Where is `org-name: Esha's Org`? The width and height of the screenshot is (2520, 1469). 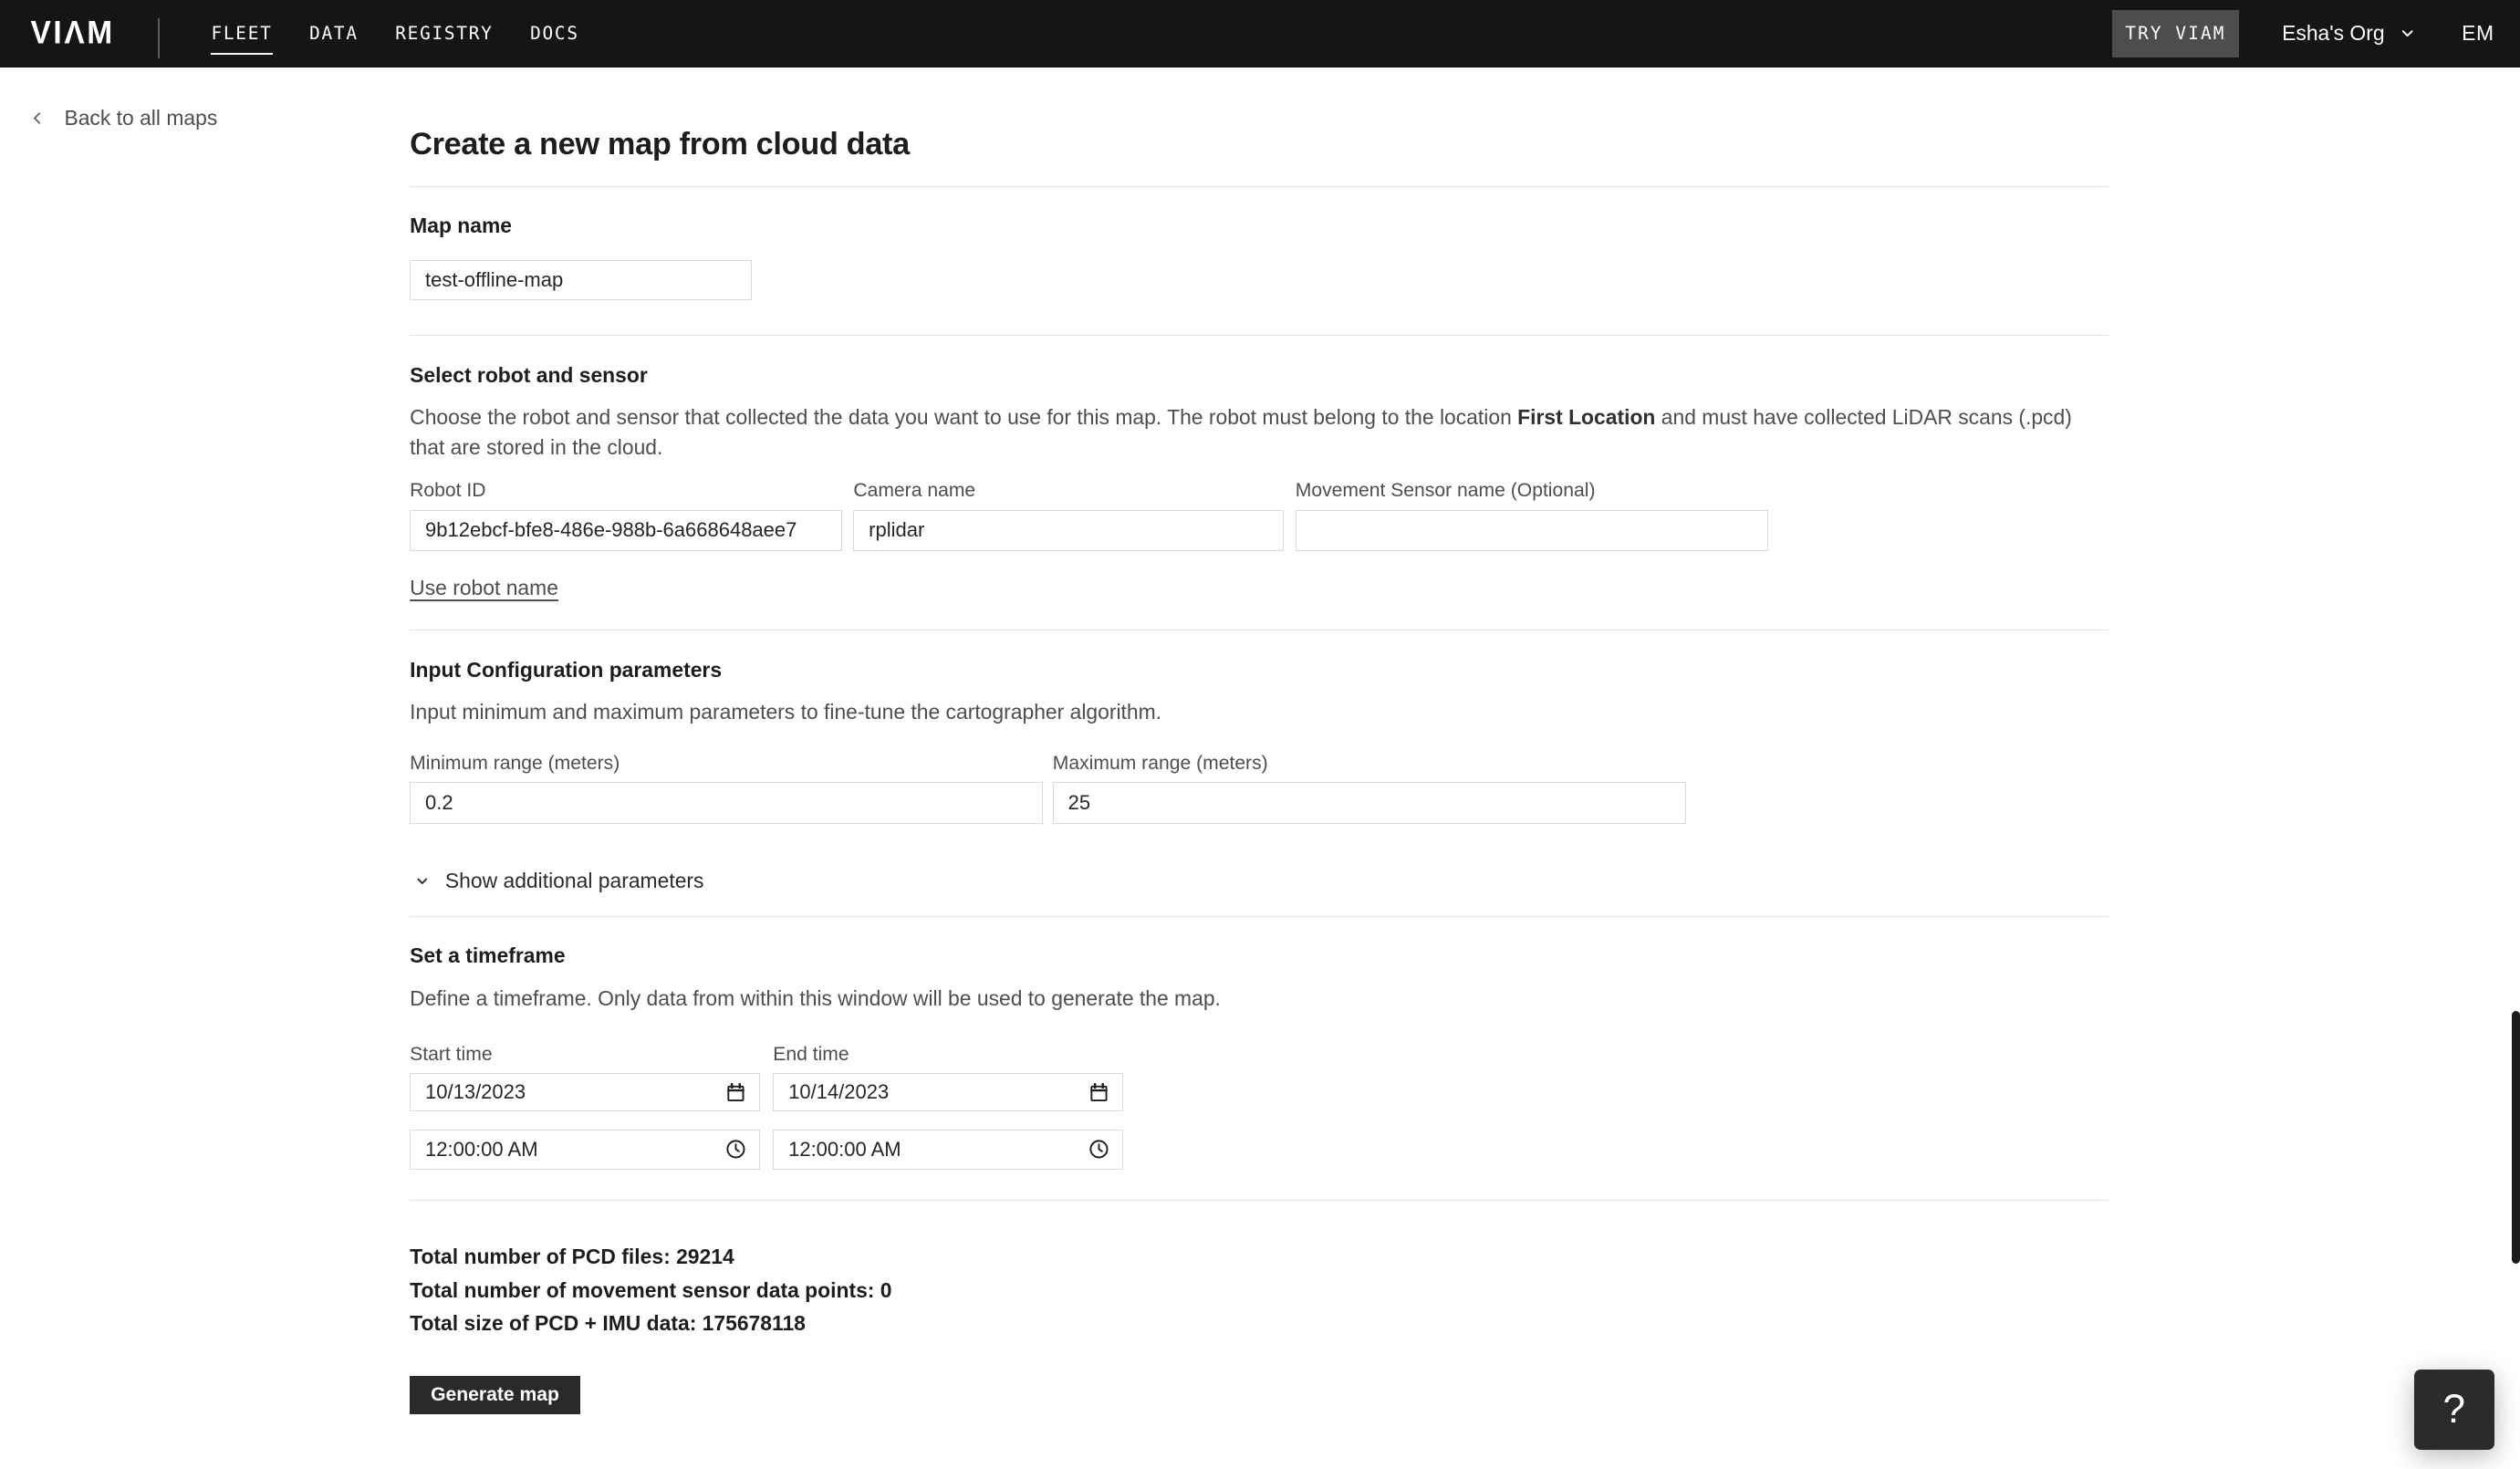 org-name: Esha's Org is located at coordinates (2333, 33).